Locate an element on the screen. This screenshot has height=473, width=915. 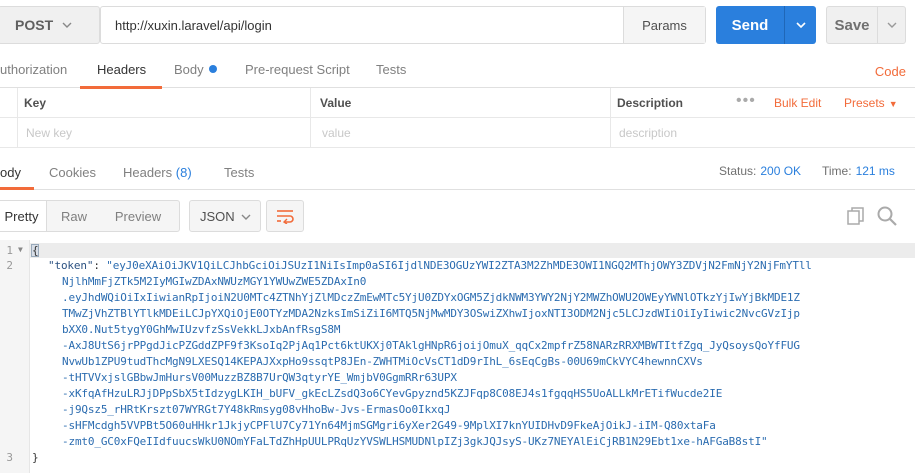
language-select: JSON is located at coordinates (225, 216).